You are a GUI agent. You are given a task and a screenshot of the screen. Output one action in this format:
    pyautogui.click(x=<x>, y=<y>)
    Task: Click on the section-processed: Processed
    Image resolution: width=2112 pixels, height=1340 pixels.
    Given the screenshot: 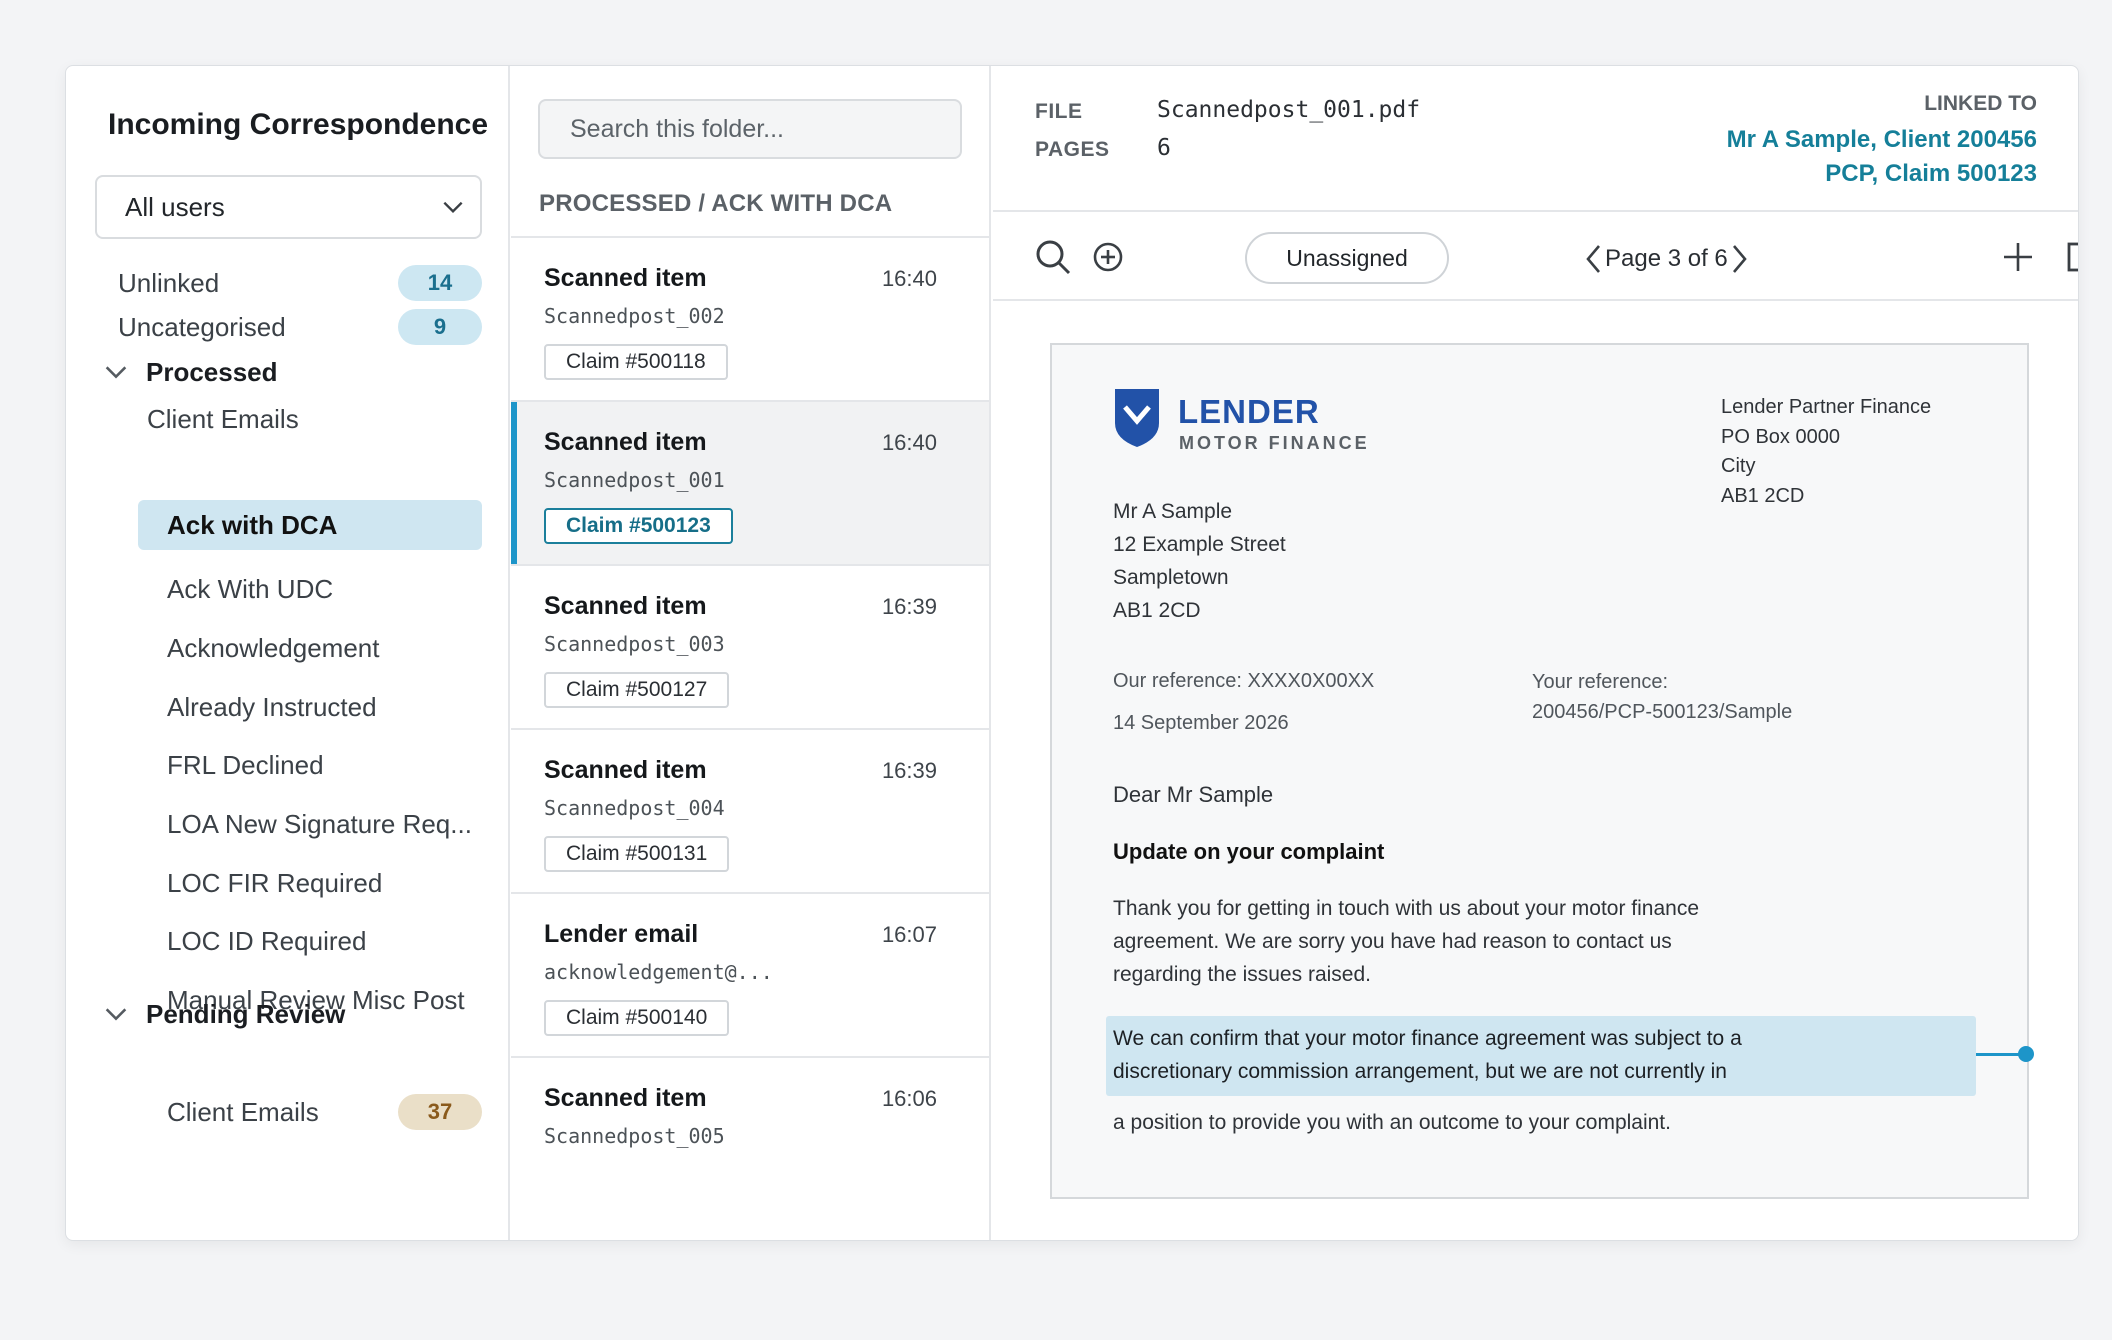 What is the action you would take?
    pyautogui.click(x=190, y=372)
    